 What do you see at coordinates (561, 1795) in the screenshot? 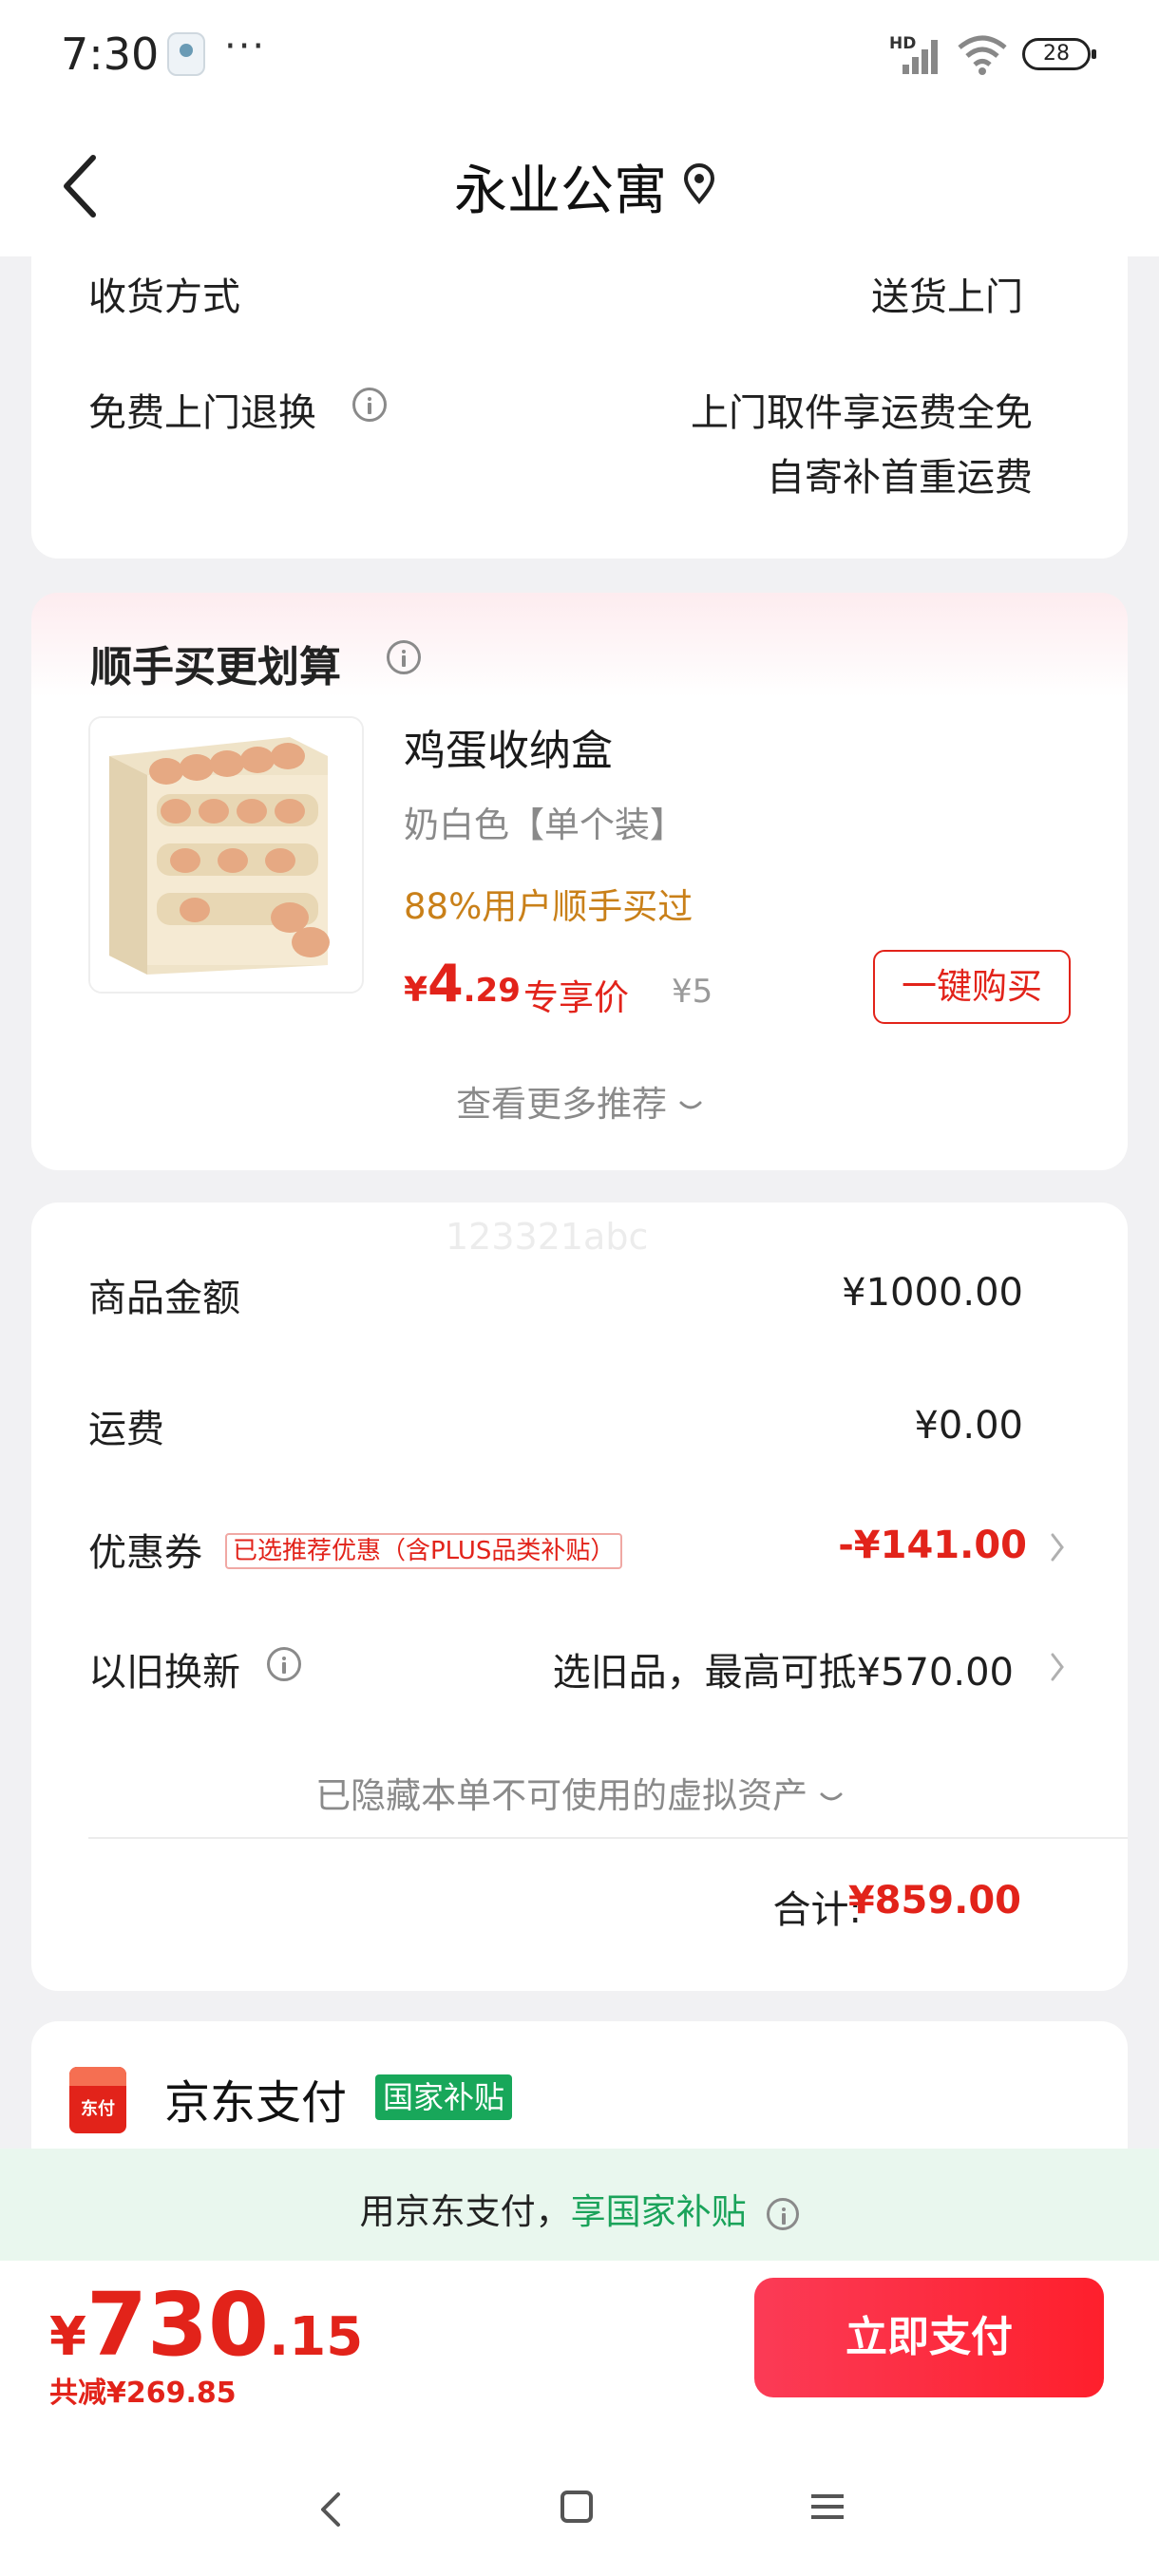
I see `hidden-assets-label: 已隐藏本单不可使用的虚拟资产` at bounding box center [561, 1795].